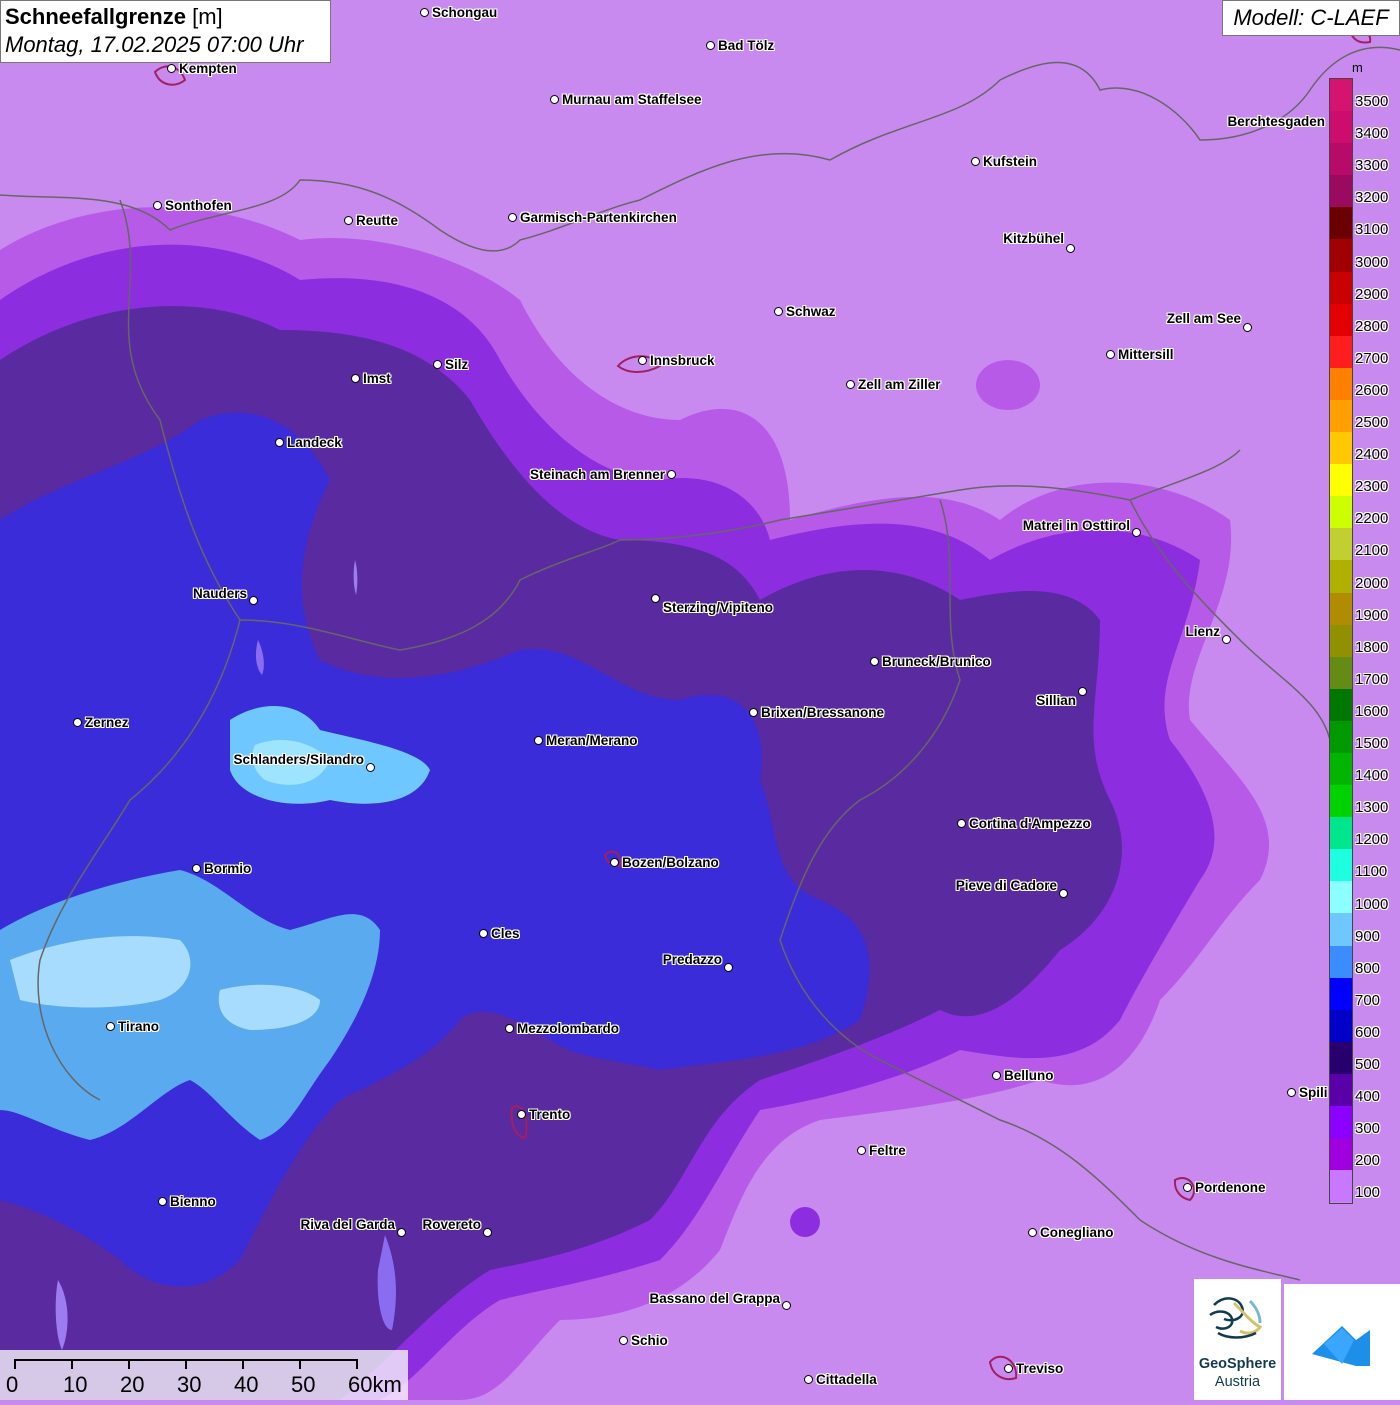 The height and width of the screenshot is (1405, 1400). I want to click on city-label: Berchtesgaden, so click(1276, 121).